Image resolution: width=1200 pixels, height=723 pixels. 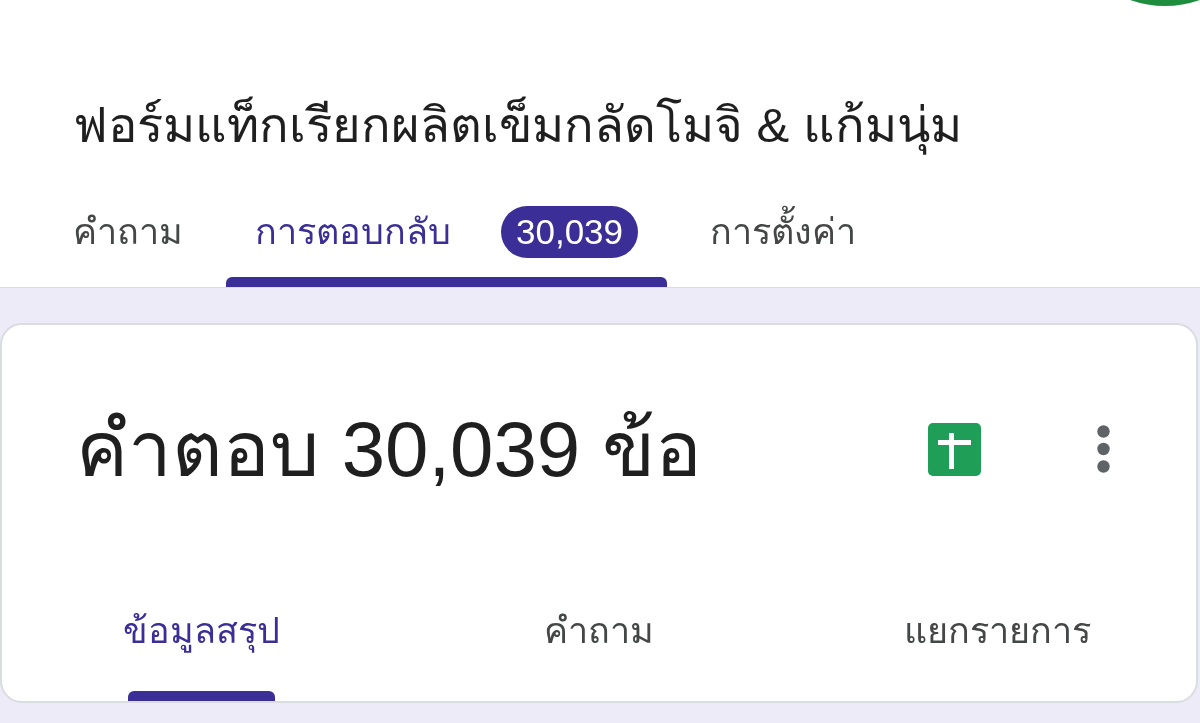 What do you see at coordinates (201, 646) in the screenshot?
I see `subtab: ข้อมูลสรุป` at bounding box center [201, 646].